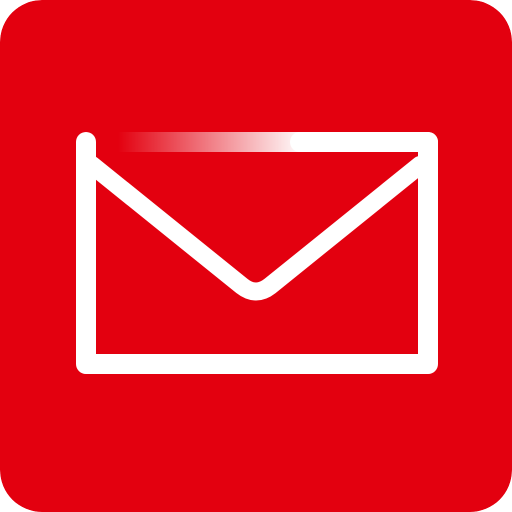 This screenshot has width=512, height=512. What do you see at coordinates (211, 142) in the screenshot?
I see `envelope-top-fade` at bounding box center [211, 142].